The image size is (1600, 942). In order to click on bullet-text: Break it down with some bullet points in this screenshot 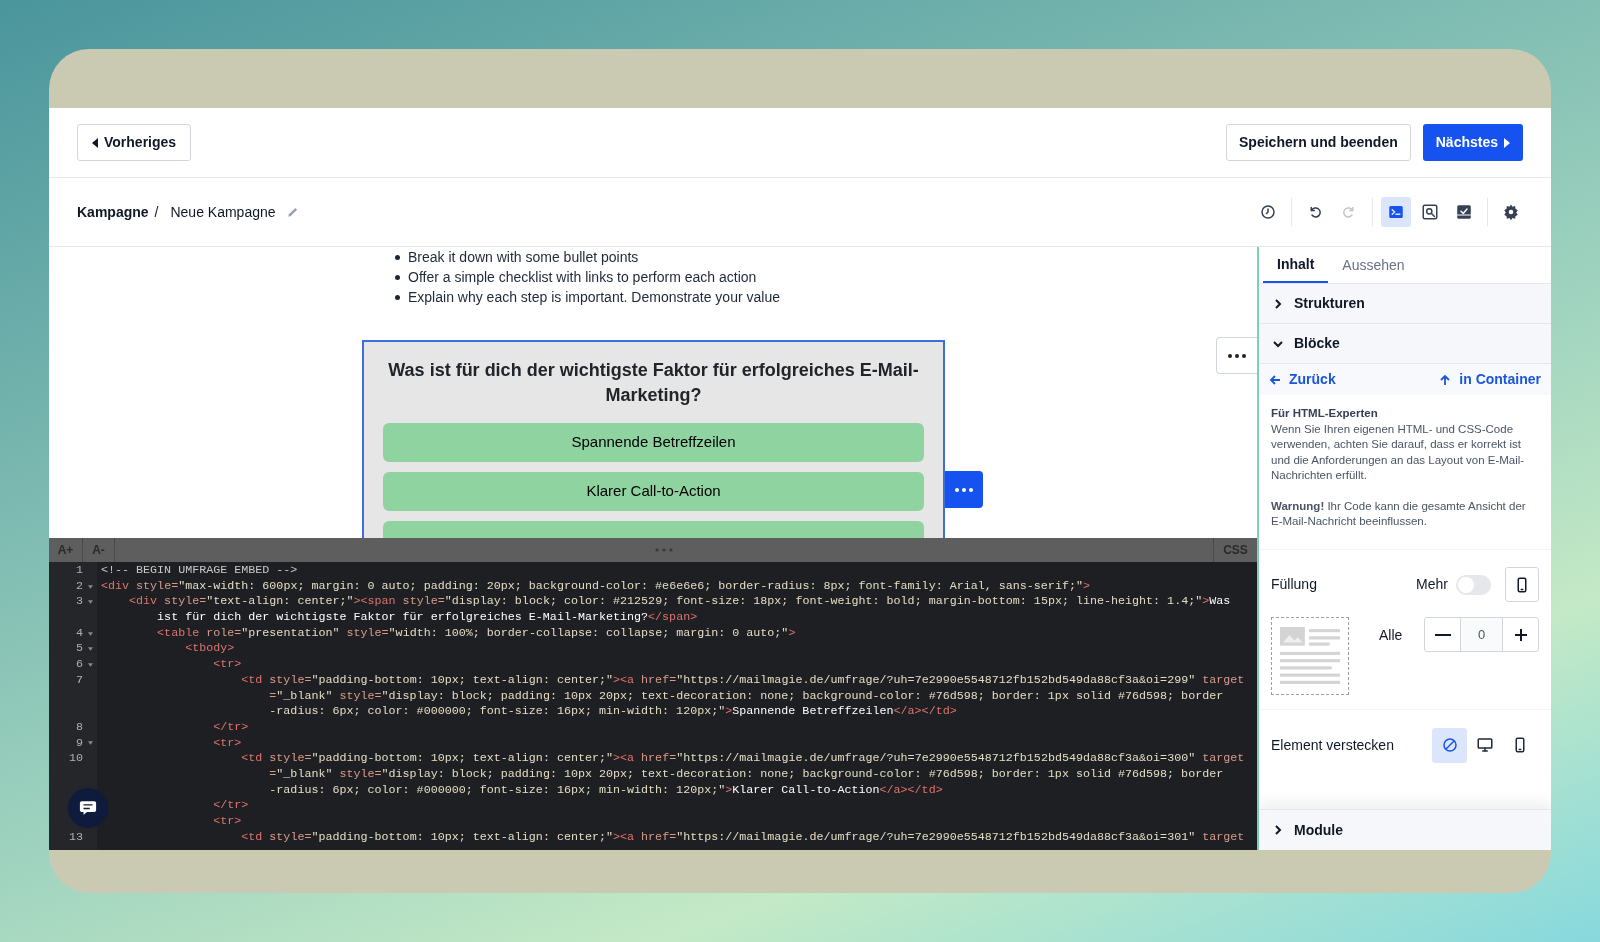, I will do `click(523, 257)`.